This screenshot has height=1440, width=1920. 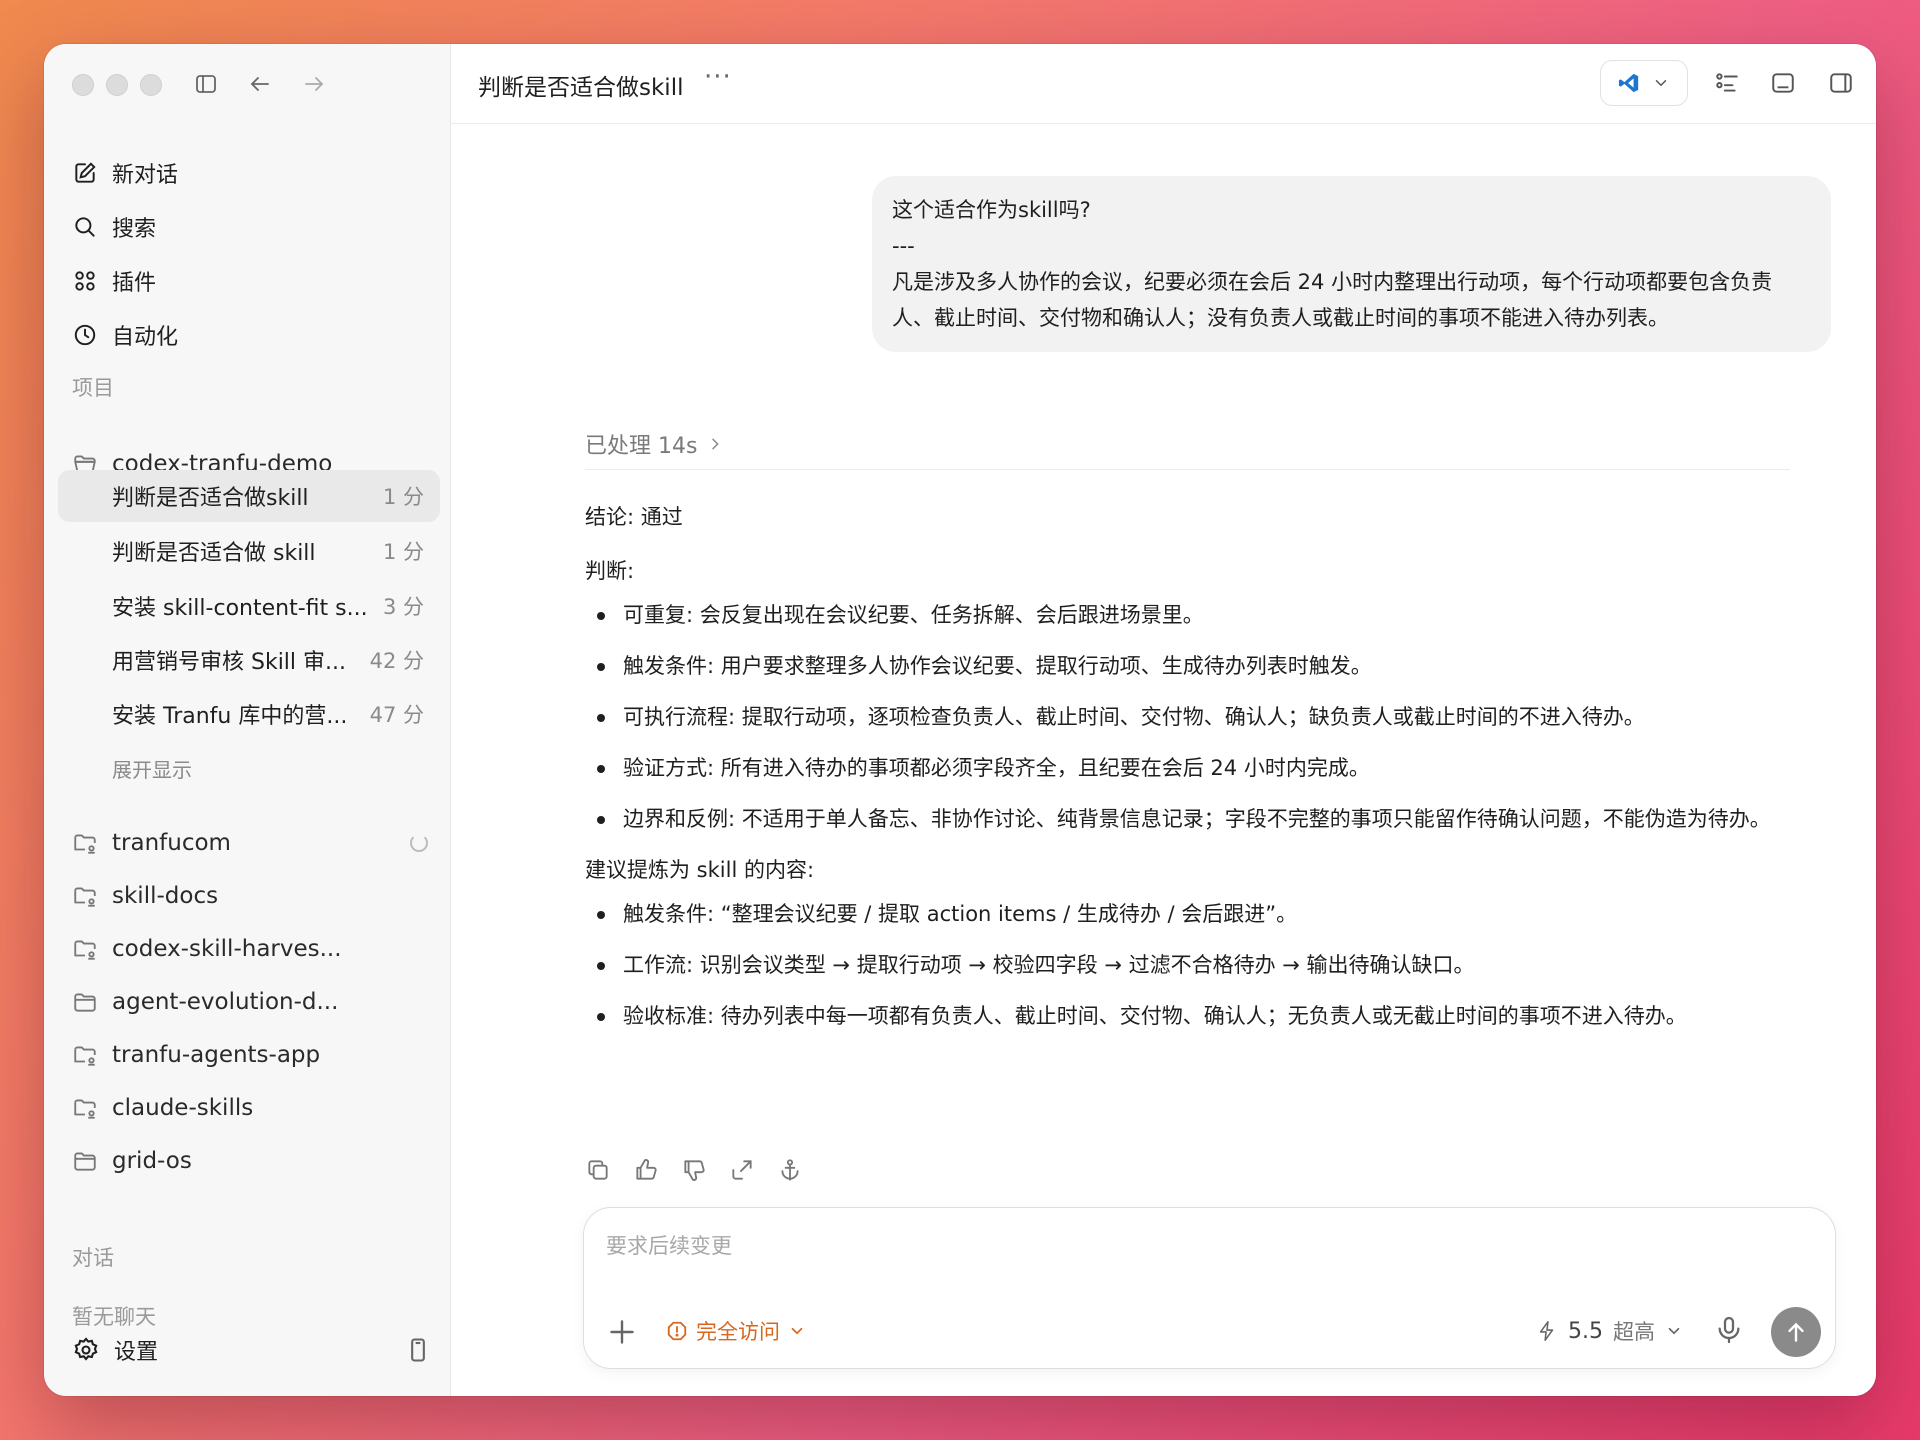 I want to click on list-item: 可重复: 会反复出现在会议纪要、任务拆解、会后跟进场景里。, so click(x=1210, y=615).